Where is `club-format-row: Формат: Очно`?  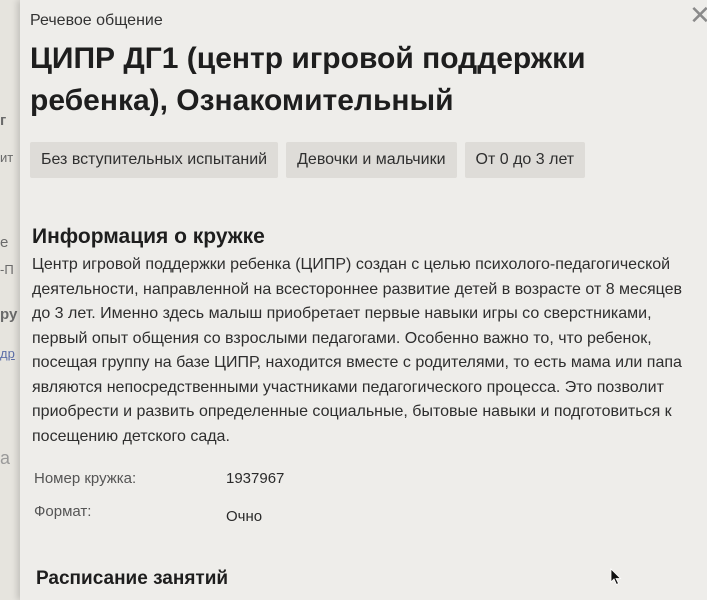
club-format-row: Формат: Очно is located at coordinates (148, 514).